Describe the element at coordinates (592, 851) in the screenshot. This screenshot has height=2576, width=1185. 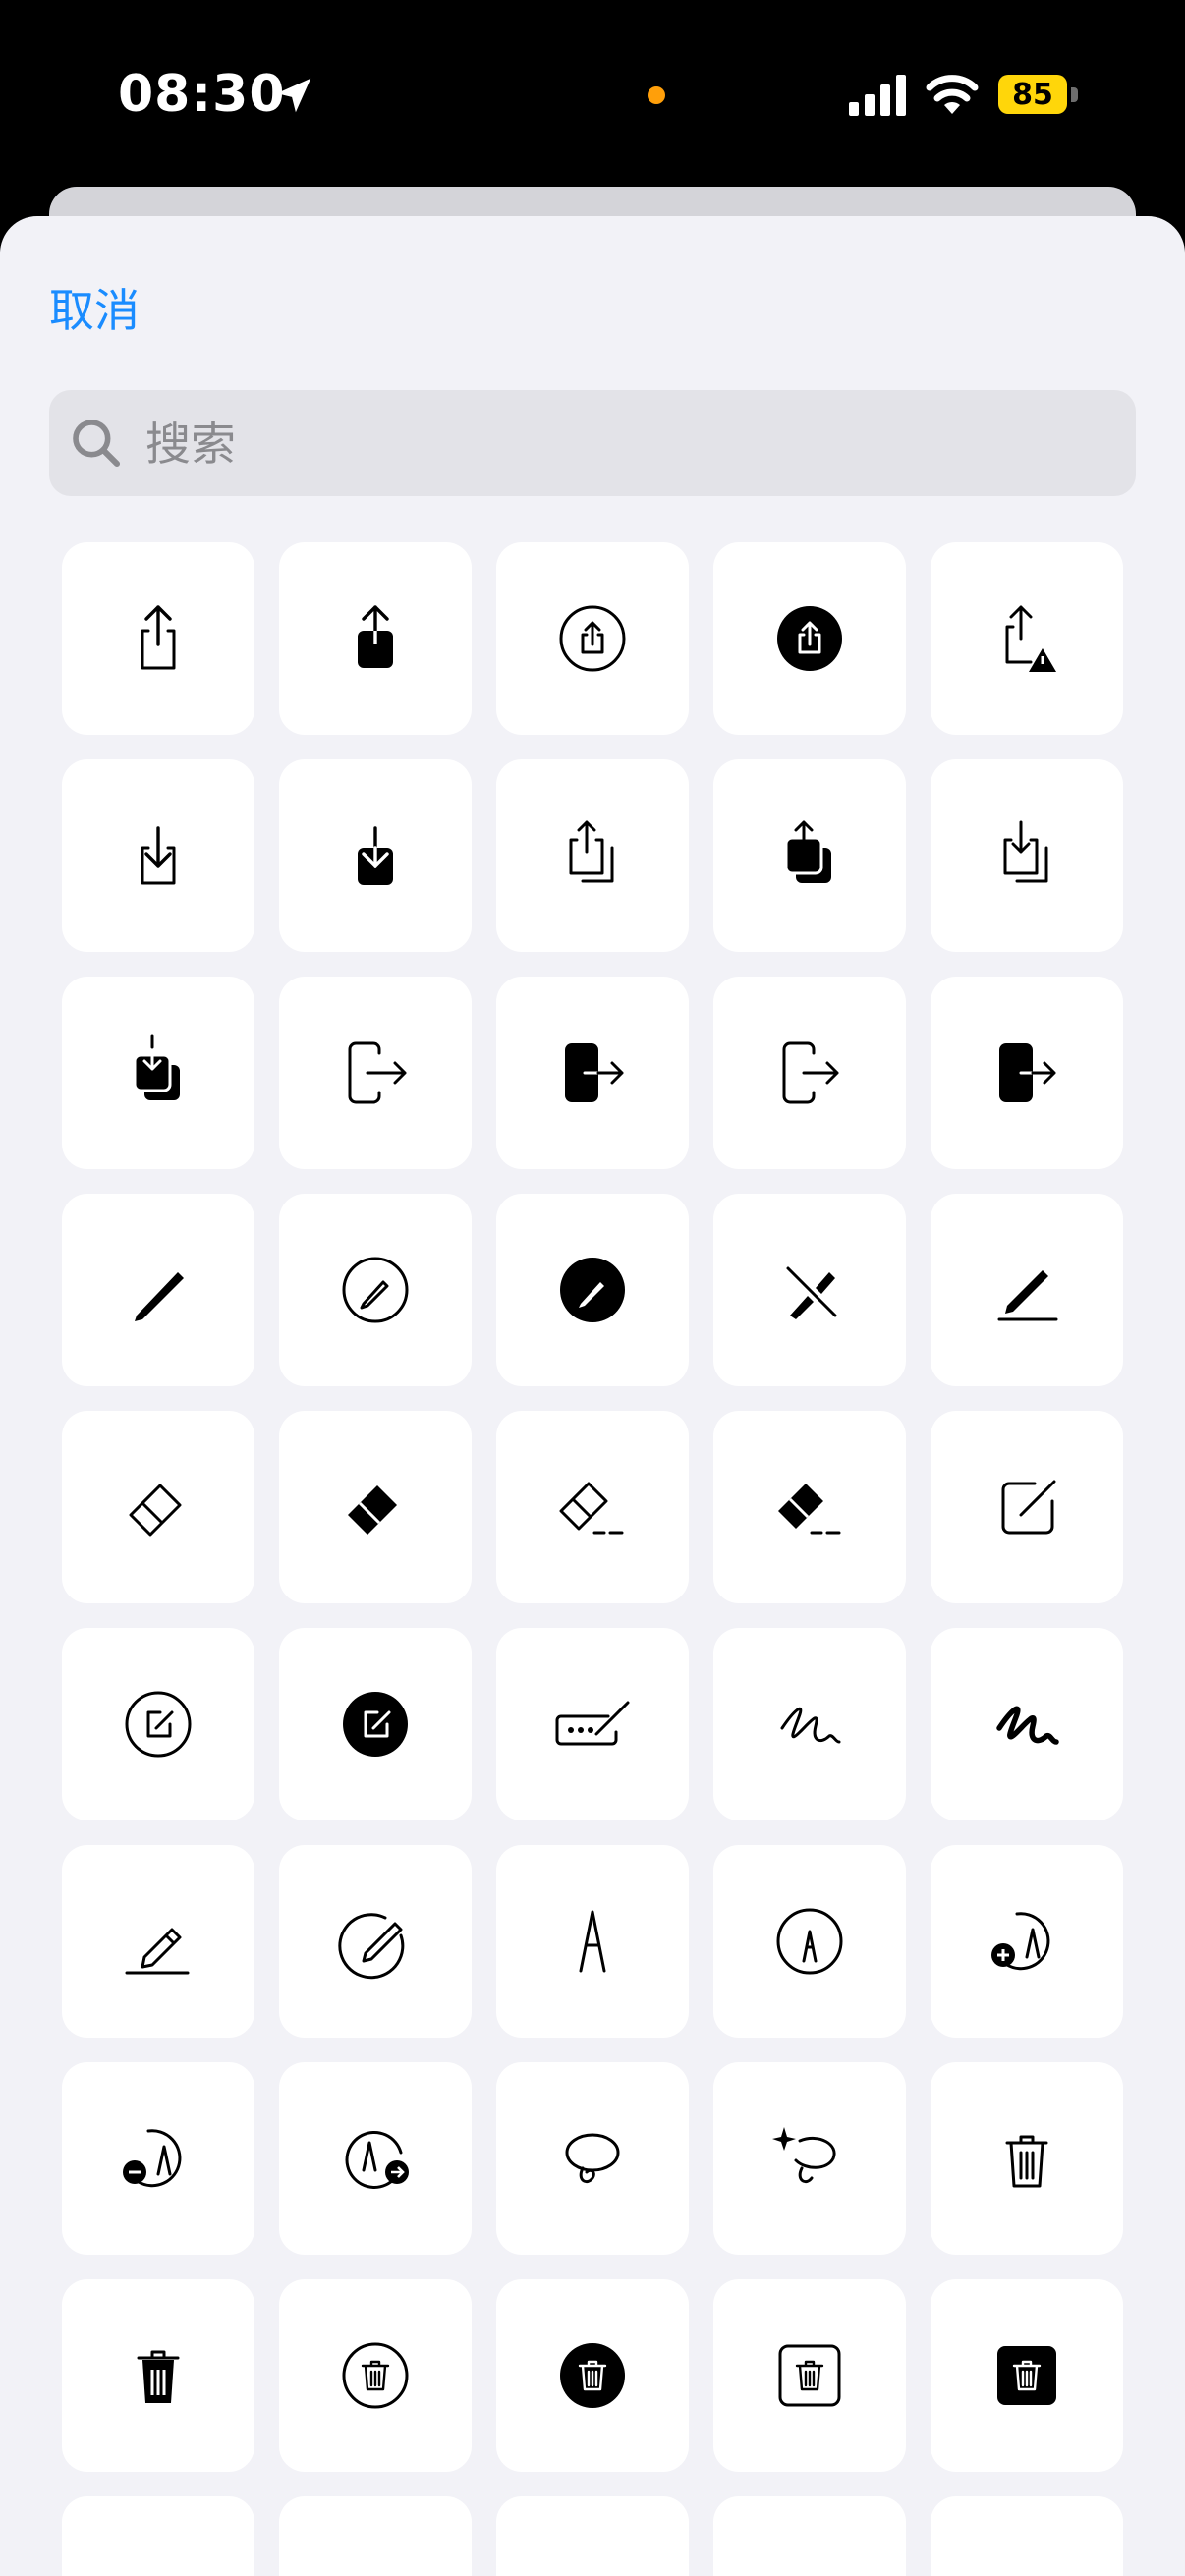
I see `square-and-arrow-up-on-square-icon` at that location.